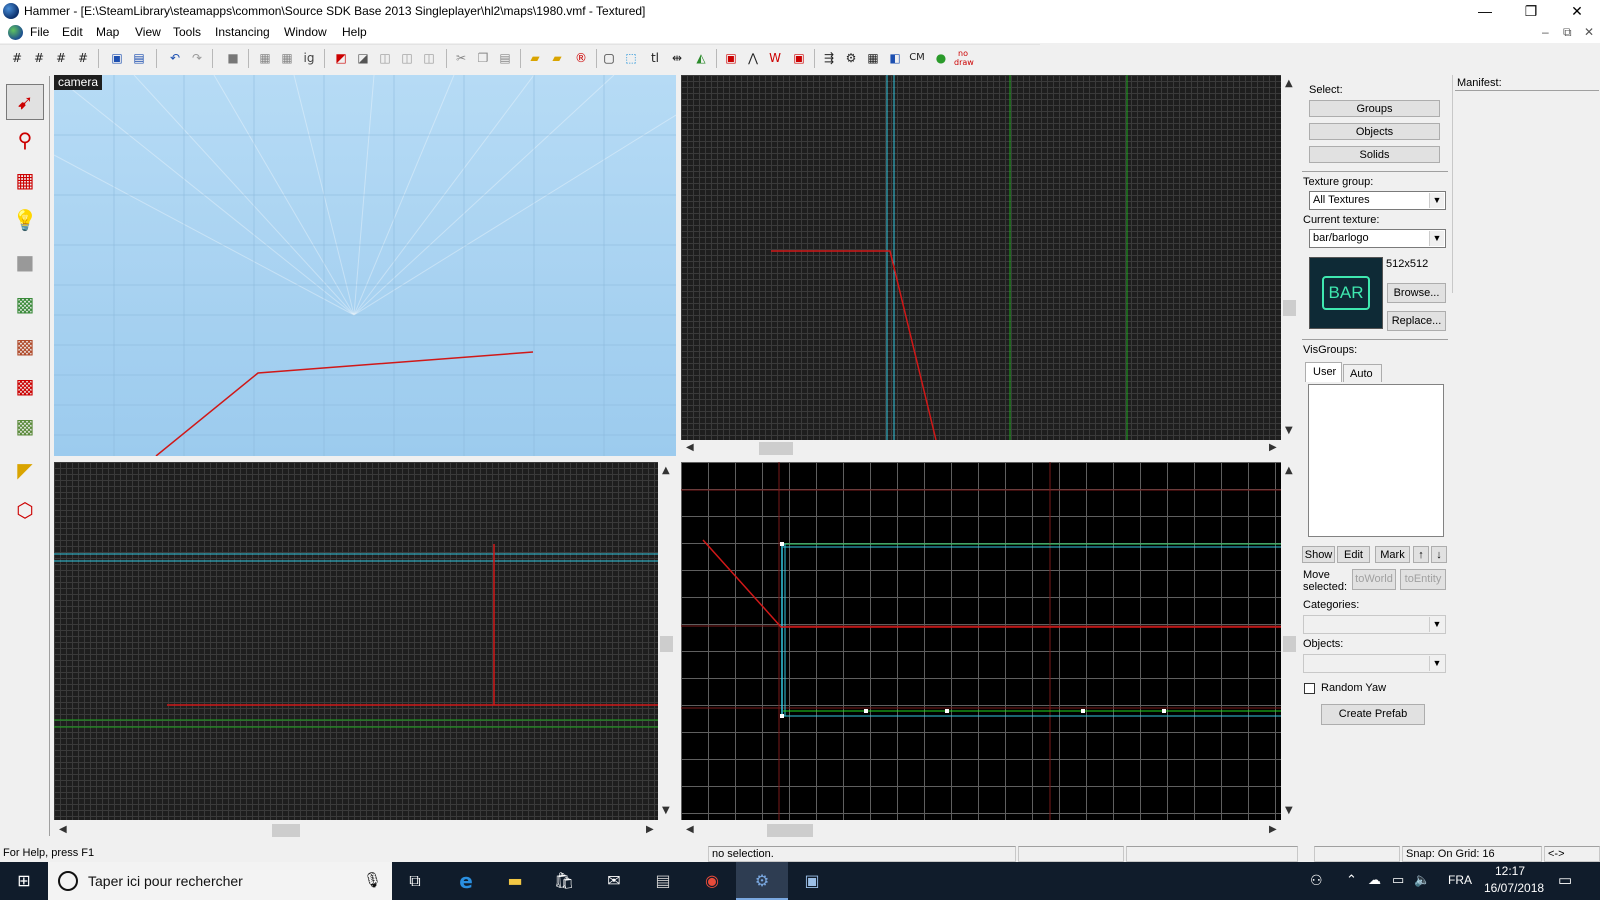 The height and width of the screenshot is (900, 1600). I want to click on mail-icon: ✉, so click(614, 881).